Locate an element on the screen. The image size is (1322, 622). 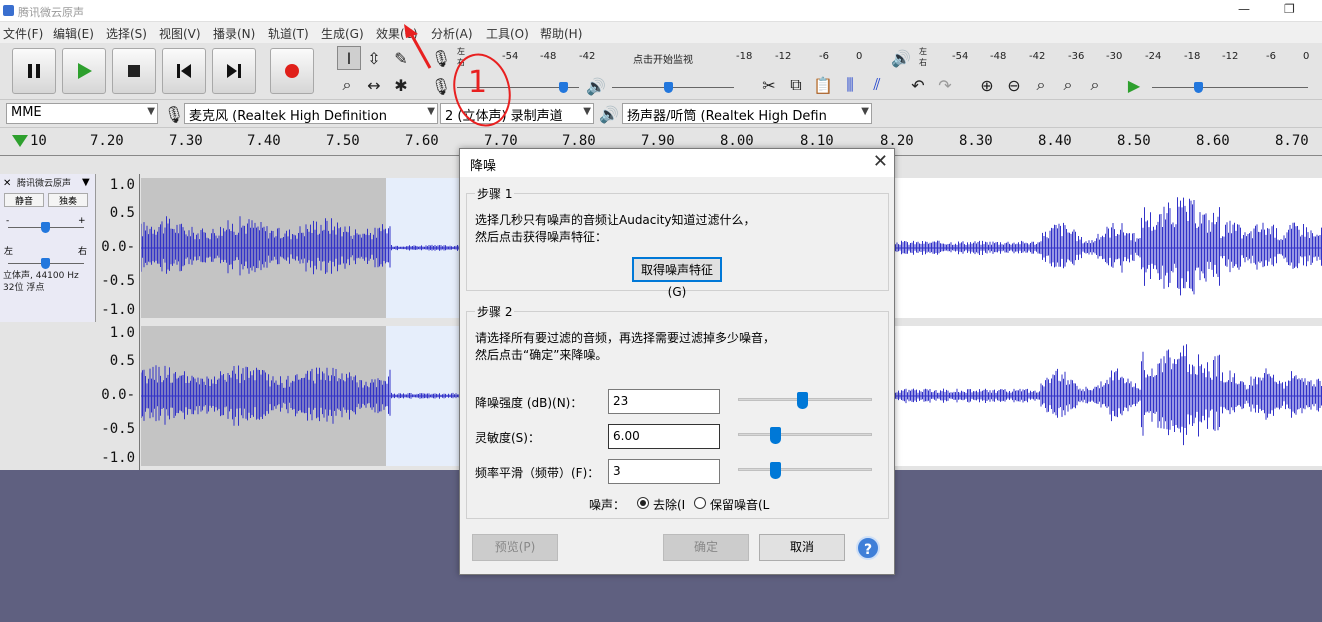
step2-label: 步骤 2 is located at coordinates (495, 311).